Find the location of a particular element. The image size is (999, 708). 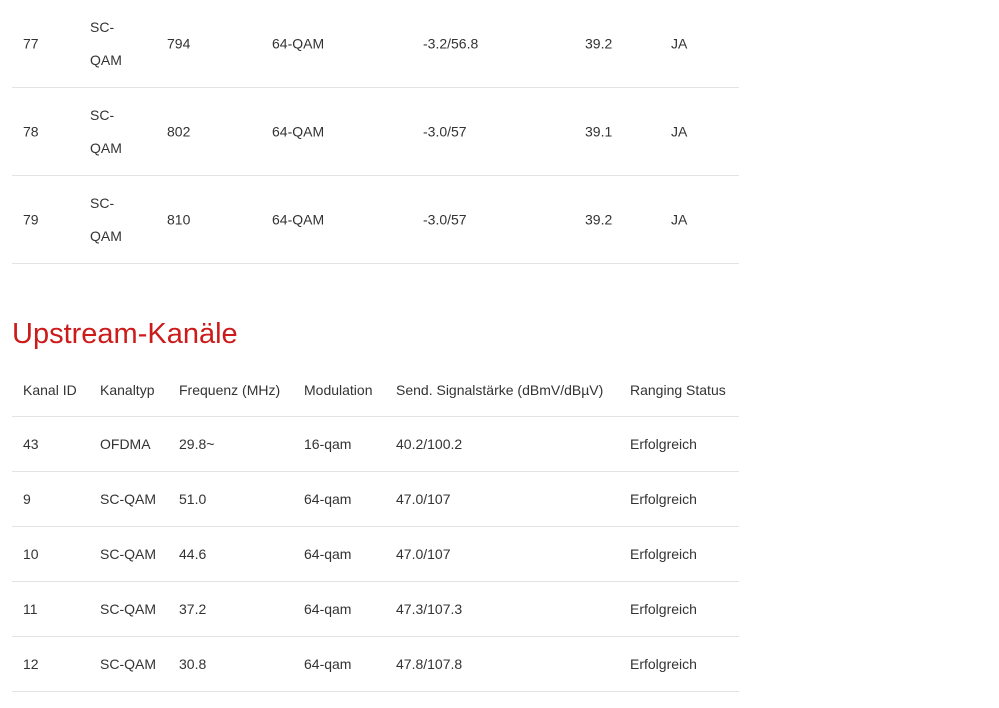

table-row: 79 SC- QAM 810 64-QAM -3.0/57 39.2 JA is located at coordinates (375, 220).